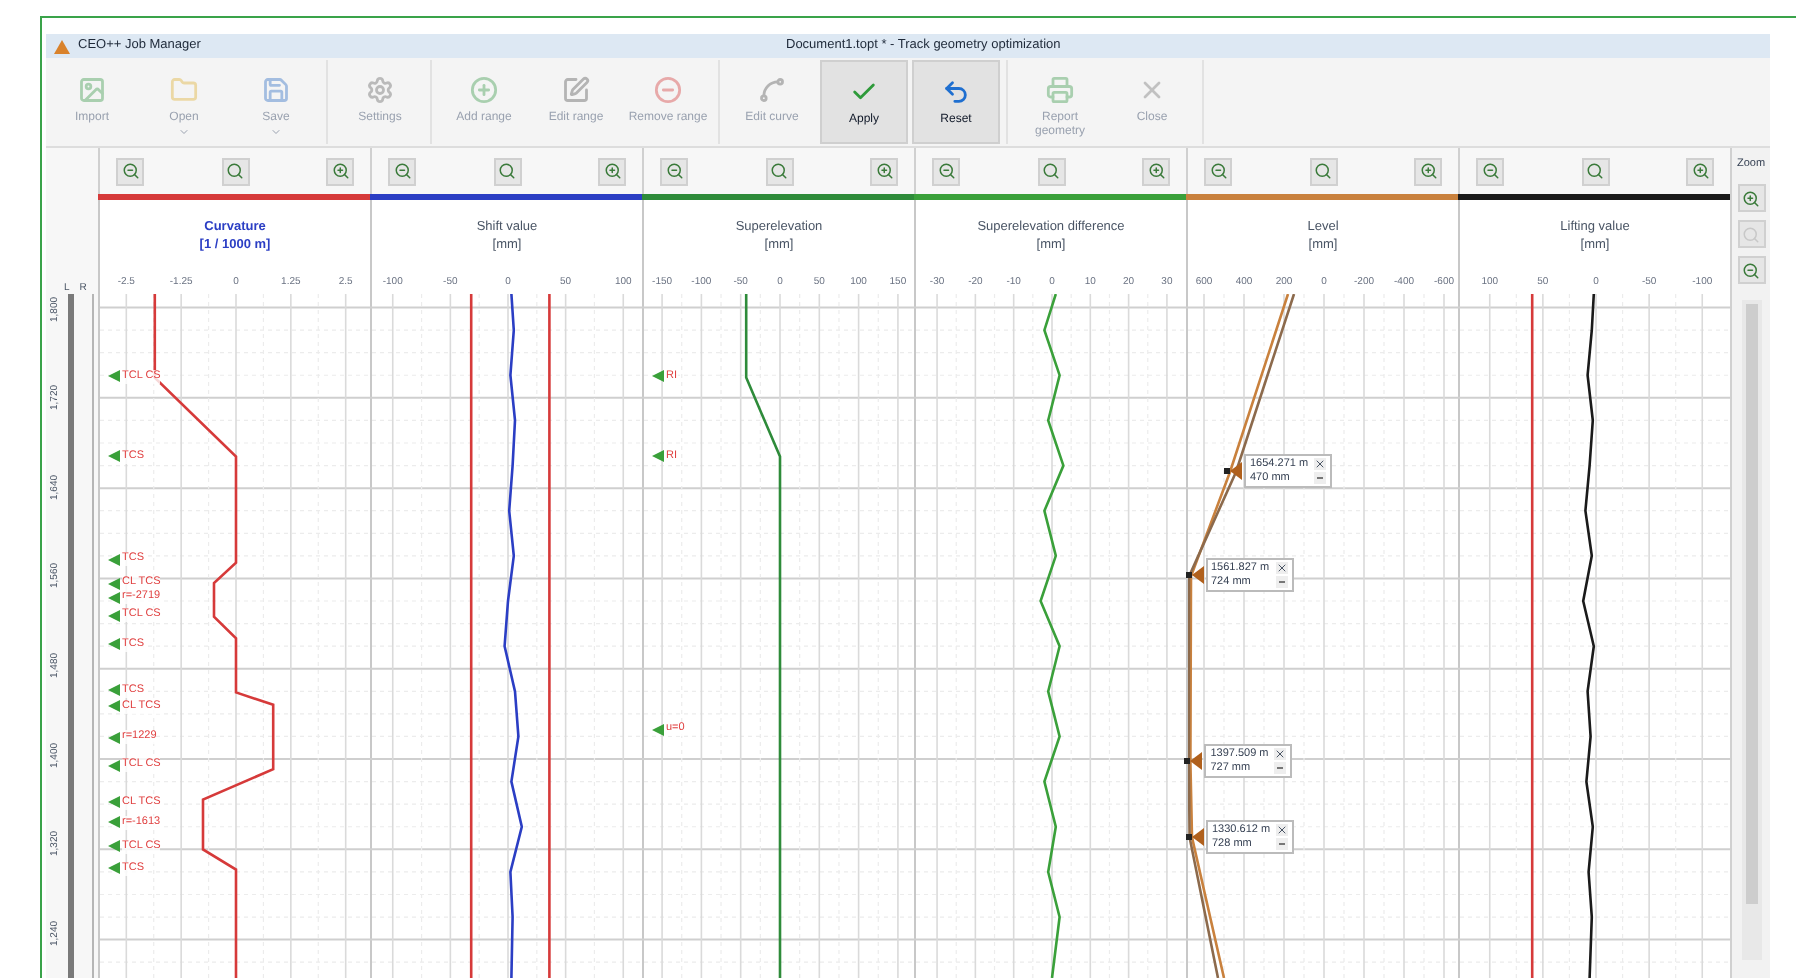  Describe the element at coordinates (1060, 90) in the screenshot. I see `printer-icon` at that location.